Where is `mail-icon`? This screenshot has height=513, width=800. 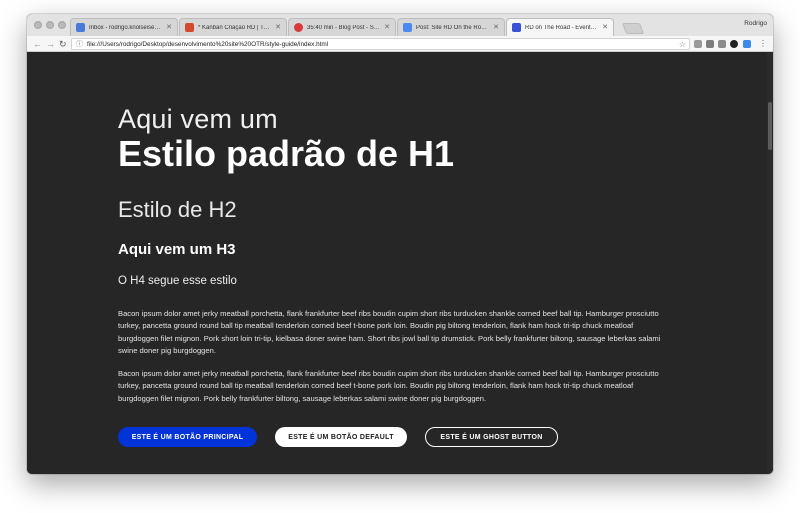 mail-icon is located at coordinates (80, 27).